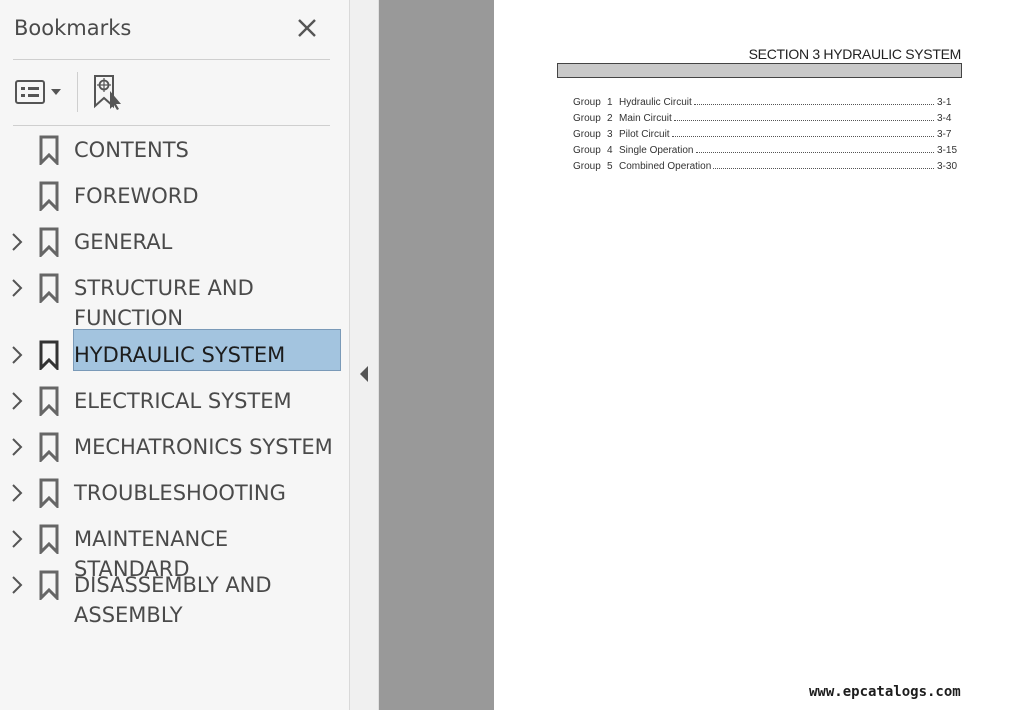 The height and width of the screenshot is (710, 1021). Describe the element at coordinates (179, 355) in the screenshot. I see `bookmark-label: HYDRAULIC SYSTEM` at that location.